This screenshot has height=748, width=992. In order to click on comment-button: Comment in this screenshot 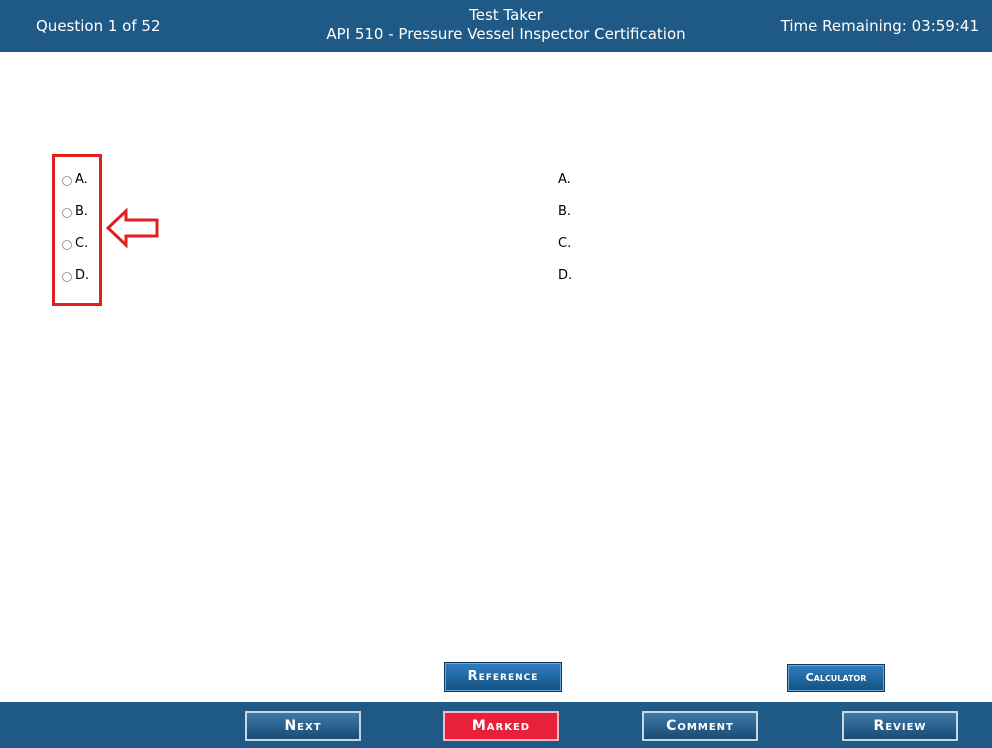, I will do `click(700, 726)`.